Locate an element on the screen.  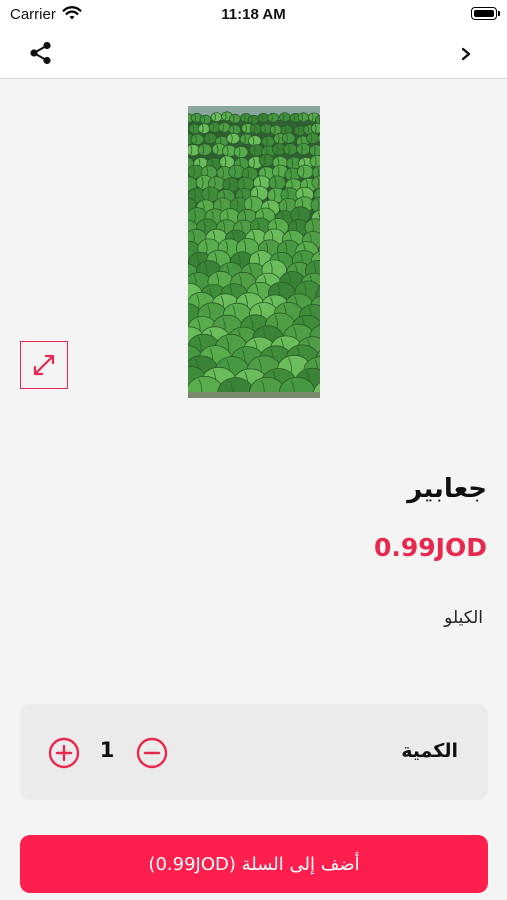
increase-quantity-button is located at coordinates (64, 753).